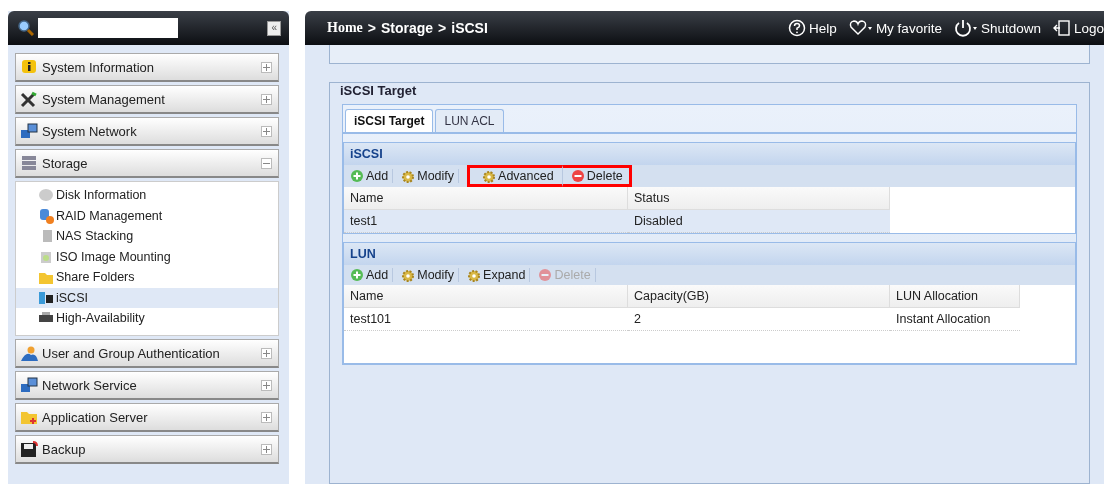 This screenshot has height=495, width=1104. Describe the element at coordinates (709, 254) in the screenshot. I see `panel-title: LUN` at that location.